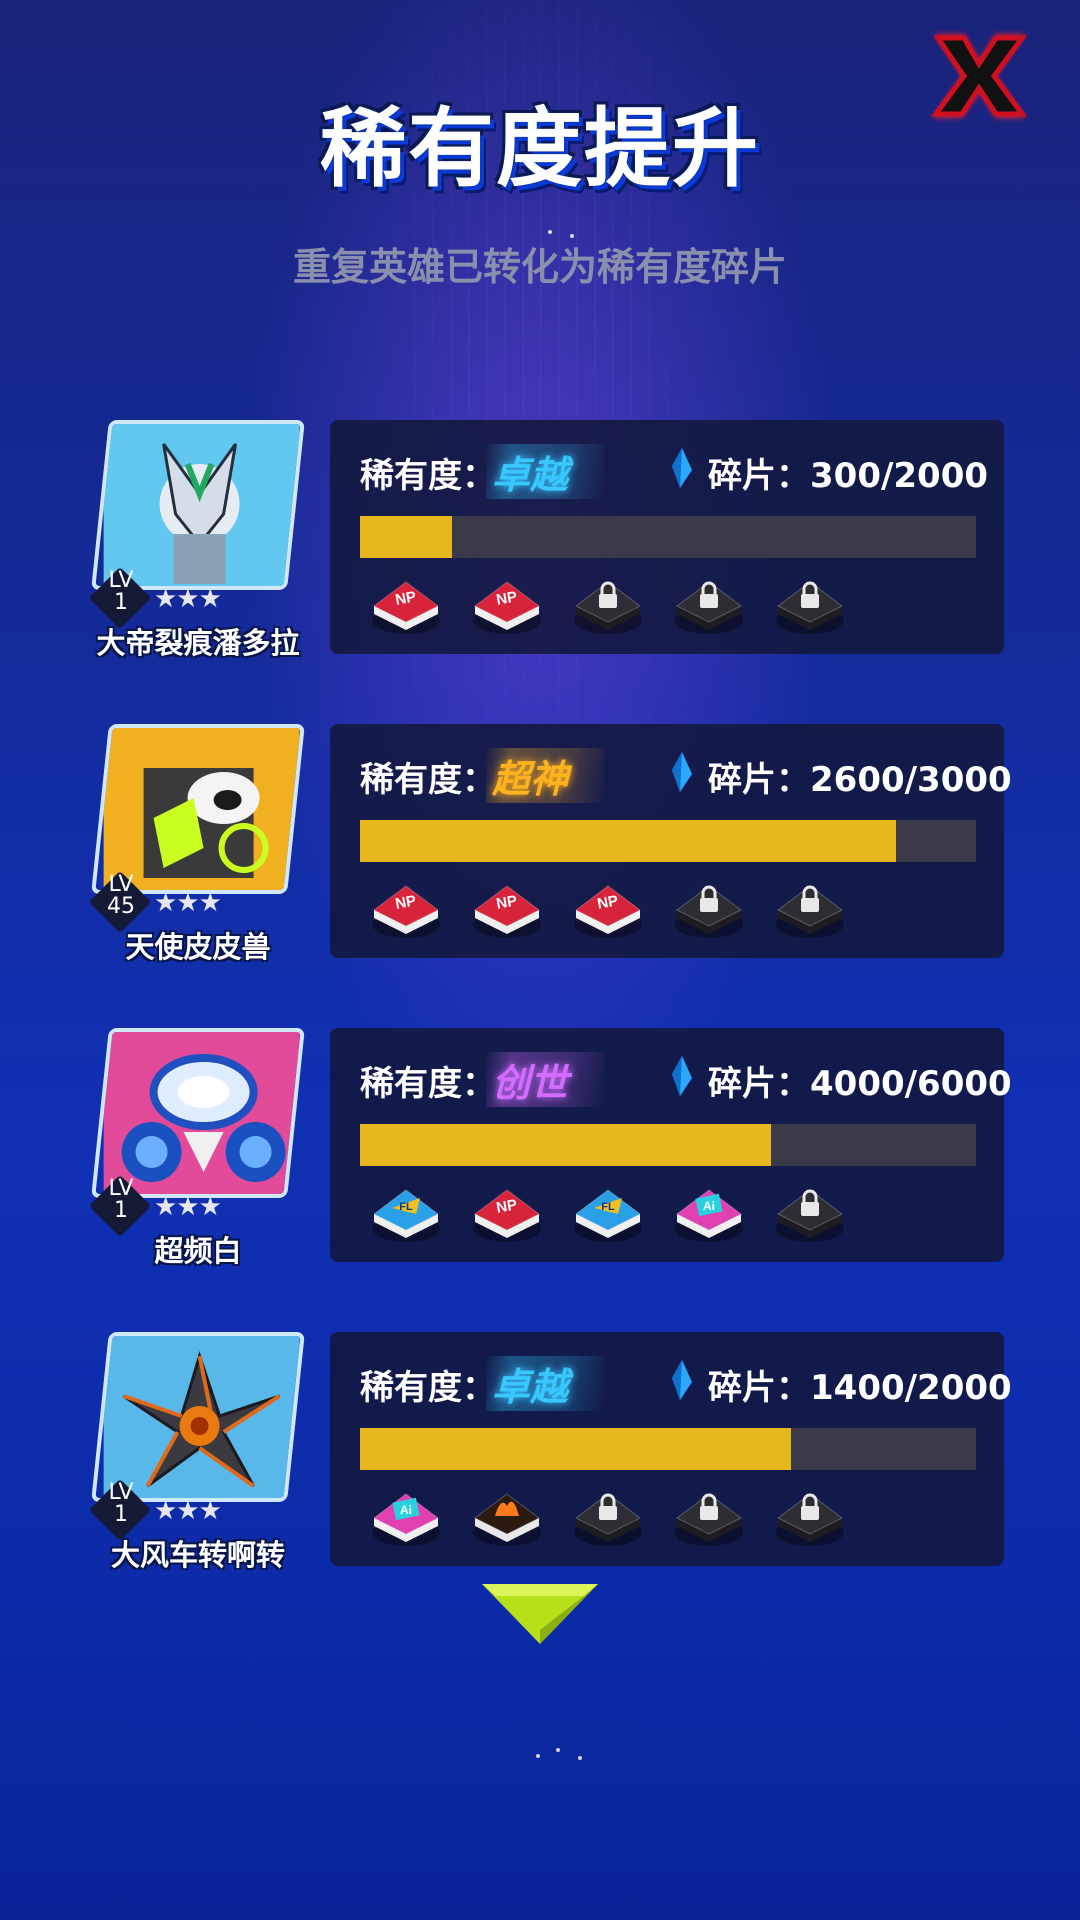  I want to click on fragment-count: 碎片：1400/2000, so click(860, 1384).